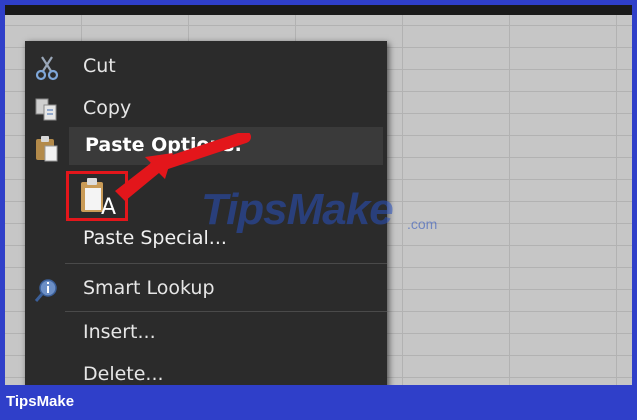 The height and width of the screenshot is (420, 637). I want to click on smart-lookup-label: Smart Lookup, so click(149, 288).